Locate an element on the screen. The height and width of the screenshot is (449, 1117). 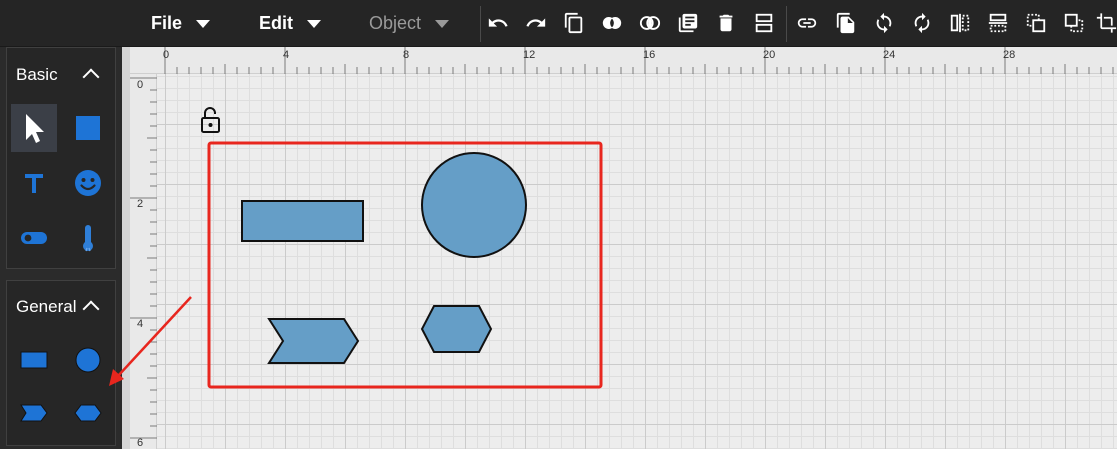
duplicate-button is located at coordinates (846, 23).